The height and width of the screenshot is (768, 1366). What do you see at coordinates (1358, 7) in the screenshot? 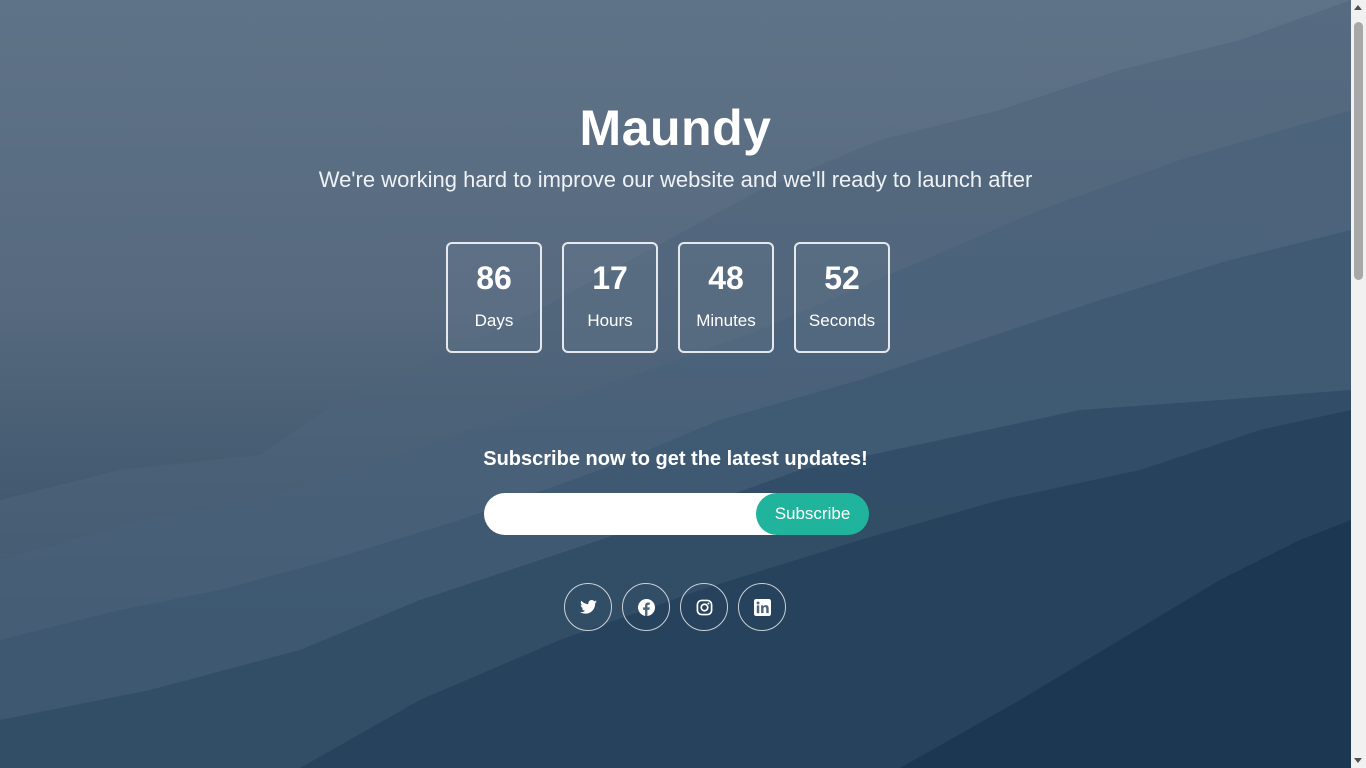
I see `scroll-up-arrow-icon` at bounding box center [1358, 7].